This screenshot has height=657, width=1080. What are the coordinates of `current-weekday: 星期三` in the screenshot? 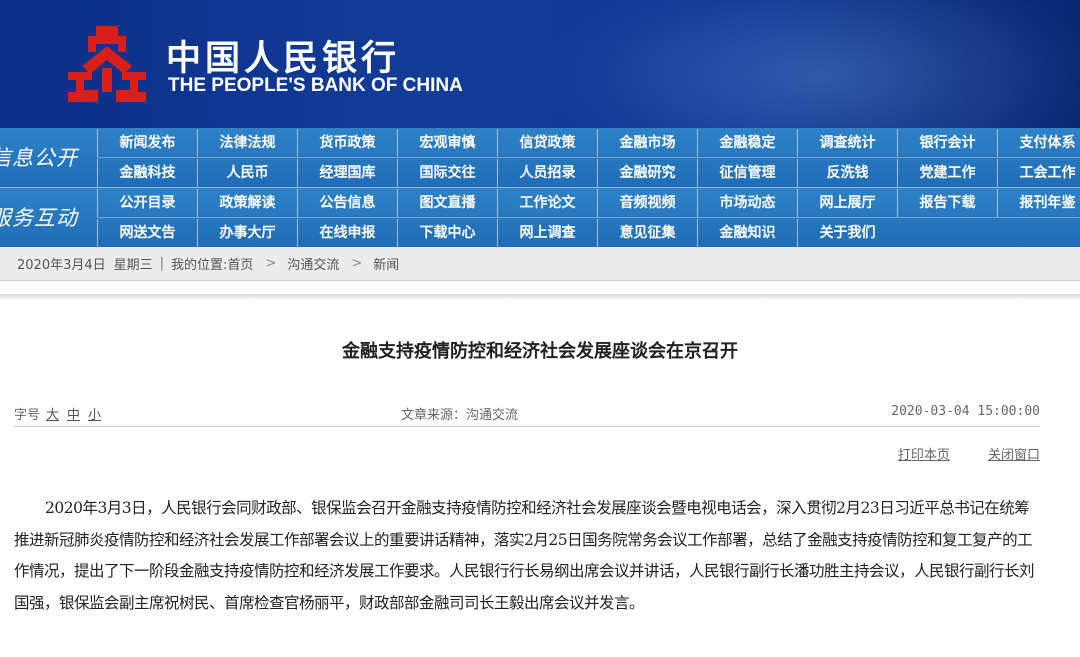 It's located at (133, 265).